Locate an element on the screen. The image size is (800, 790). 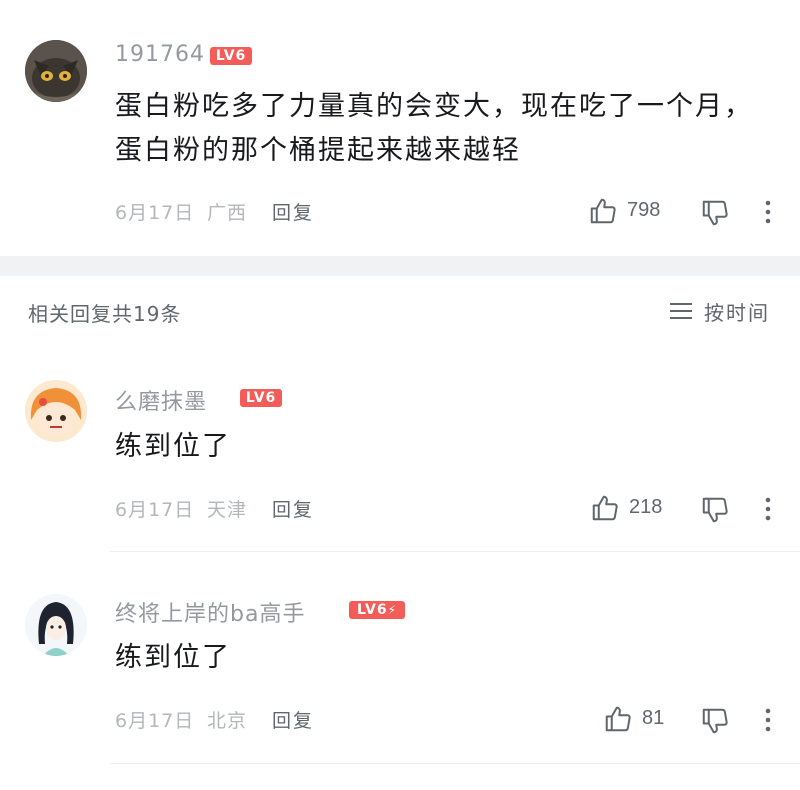
sort-label: 按时间 is located at coordinates (737, 313).